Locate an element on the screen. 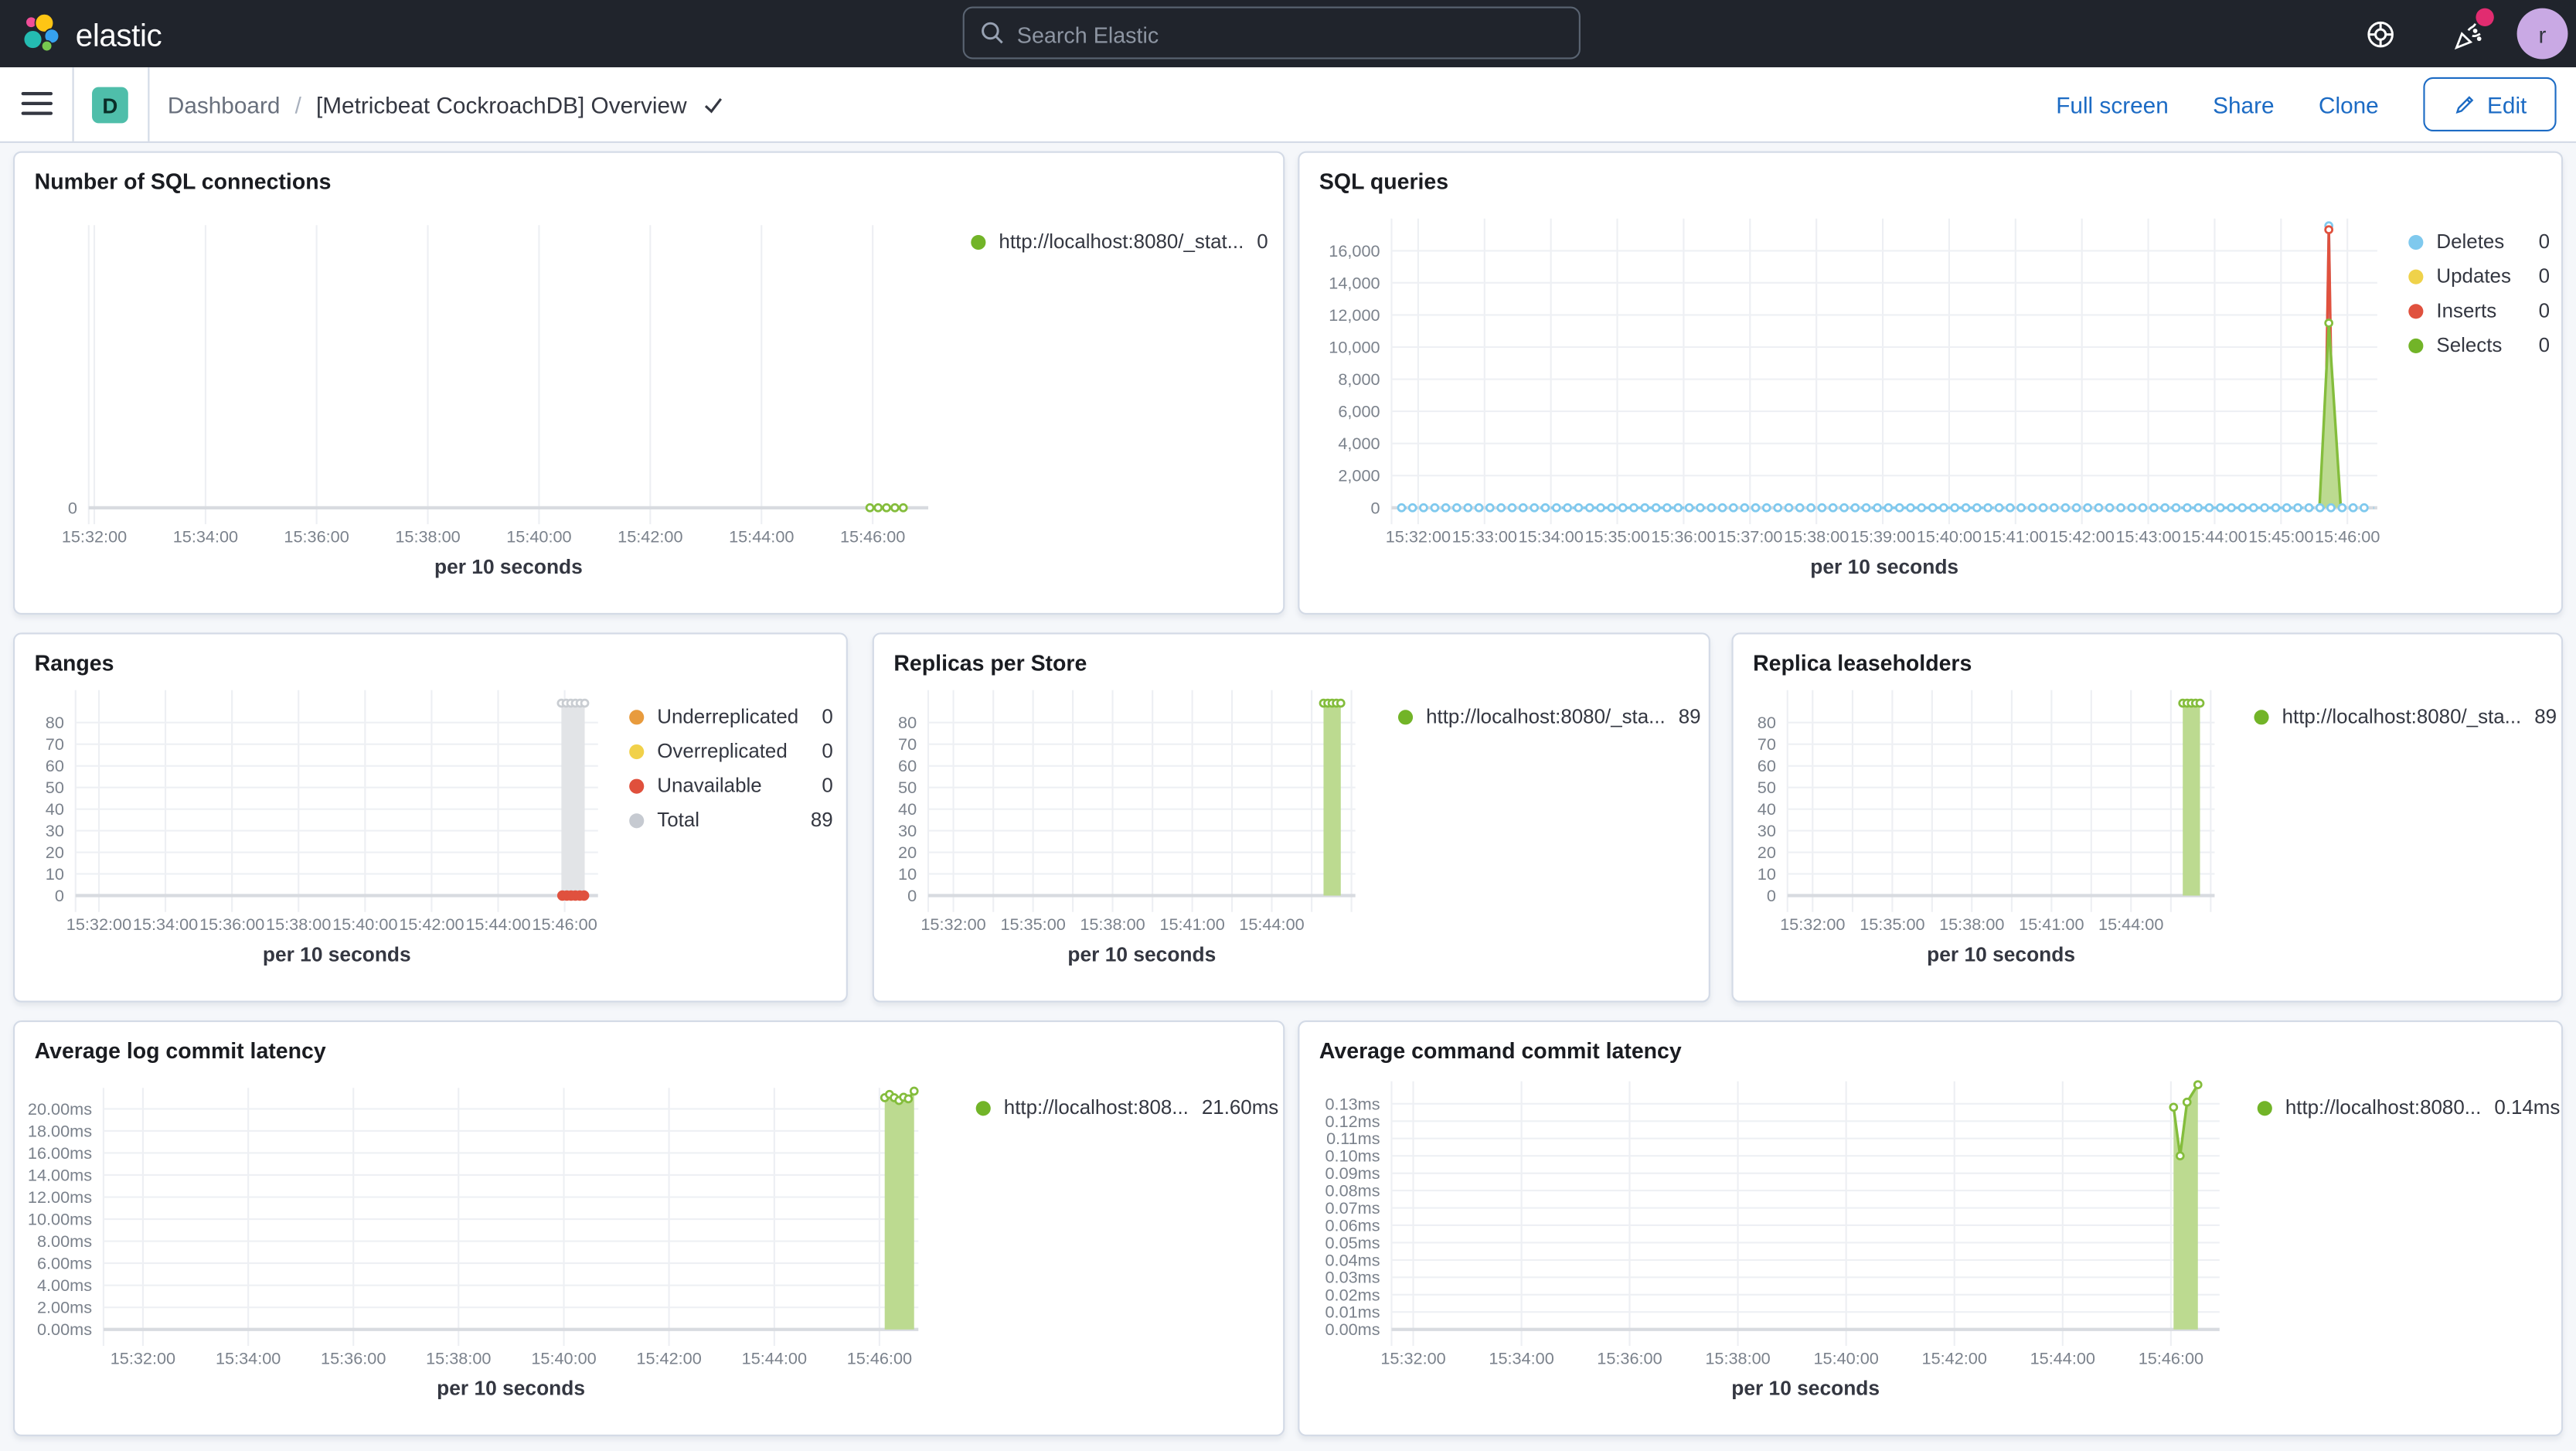 The image size is (2576, 1451). page-title: [Metricbeat CockroachDB] Overview is located at coordinates (501, 104).